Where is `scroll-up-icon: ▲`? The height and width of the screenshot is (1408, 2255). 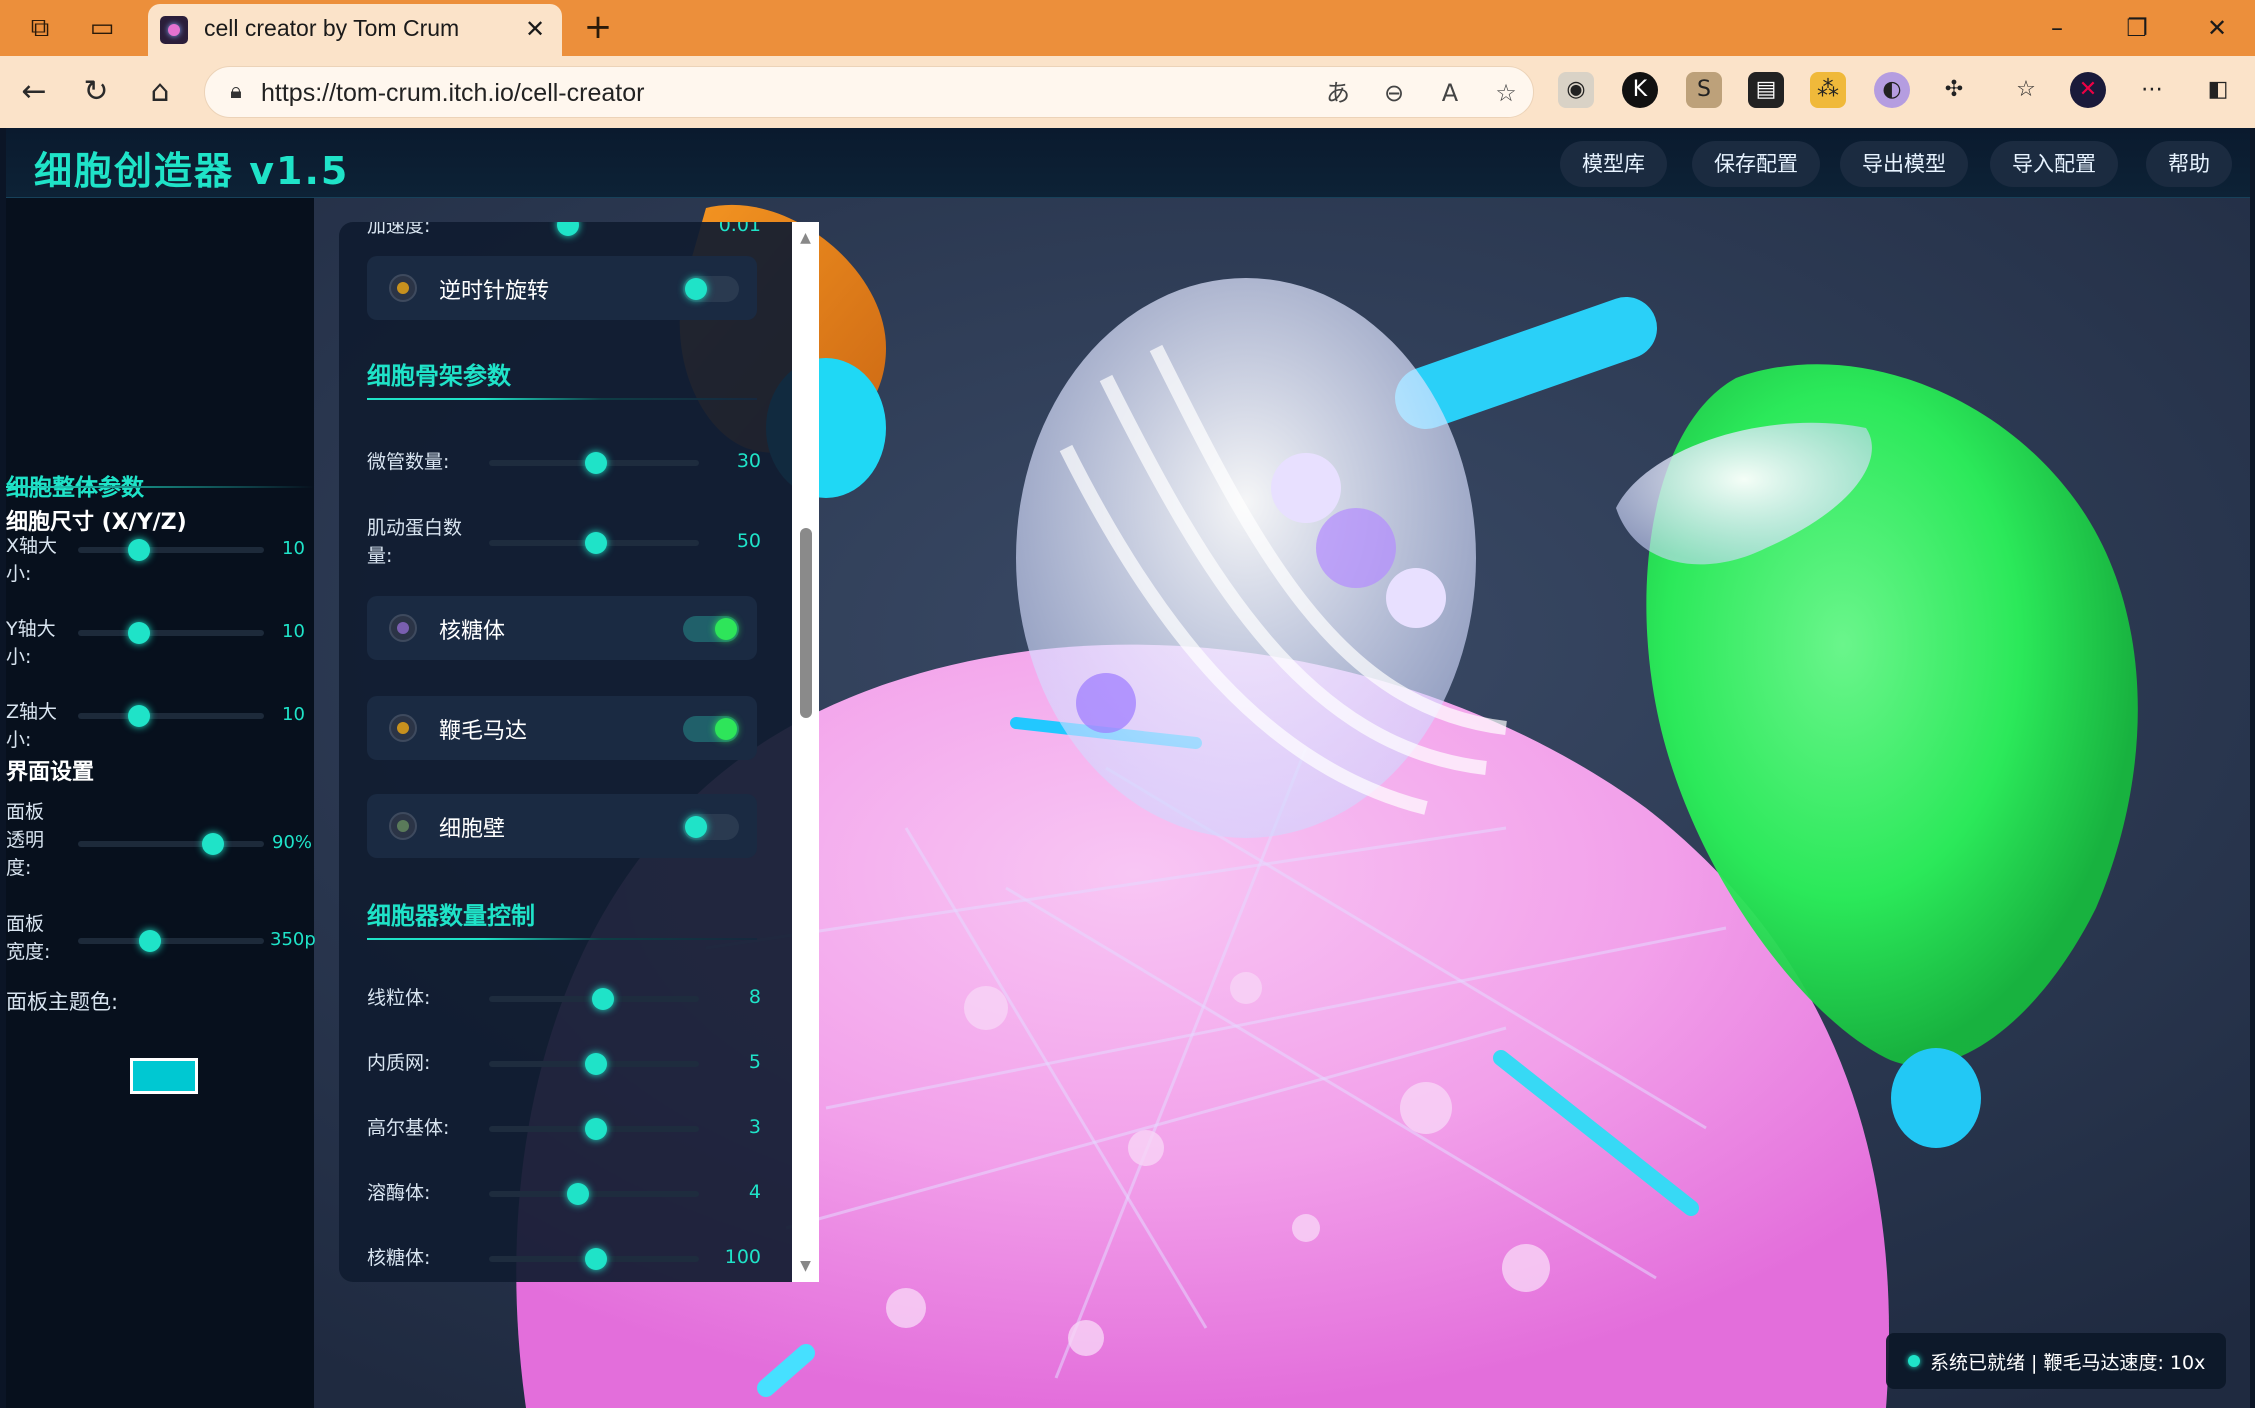
scroll-up-icon: ▲ is located at coordinates (805, 238).